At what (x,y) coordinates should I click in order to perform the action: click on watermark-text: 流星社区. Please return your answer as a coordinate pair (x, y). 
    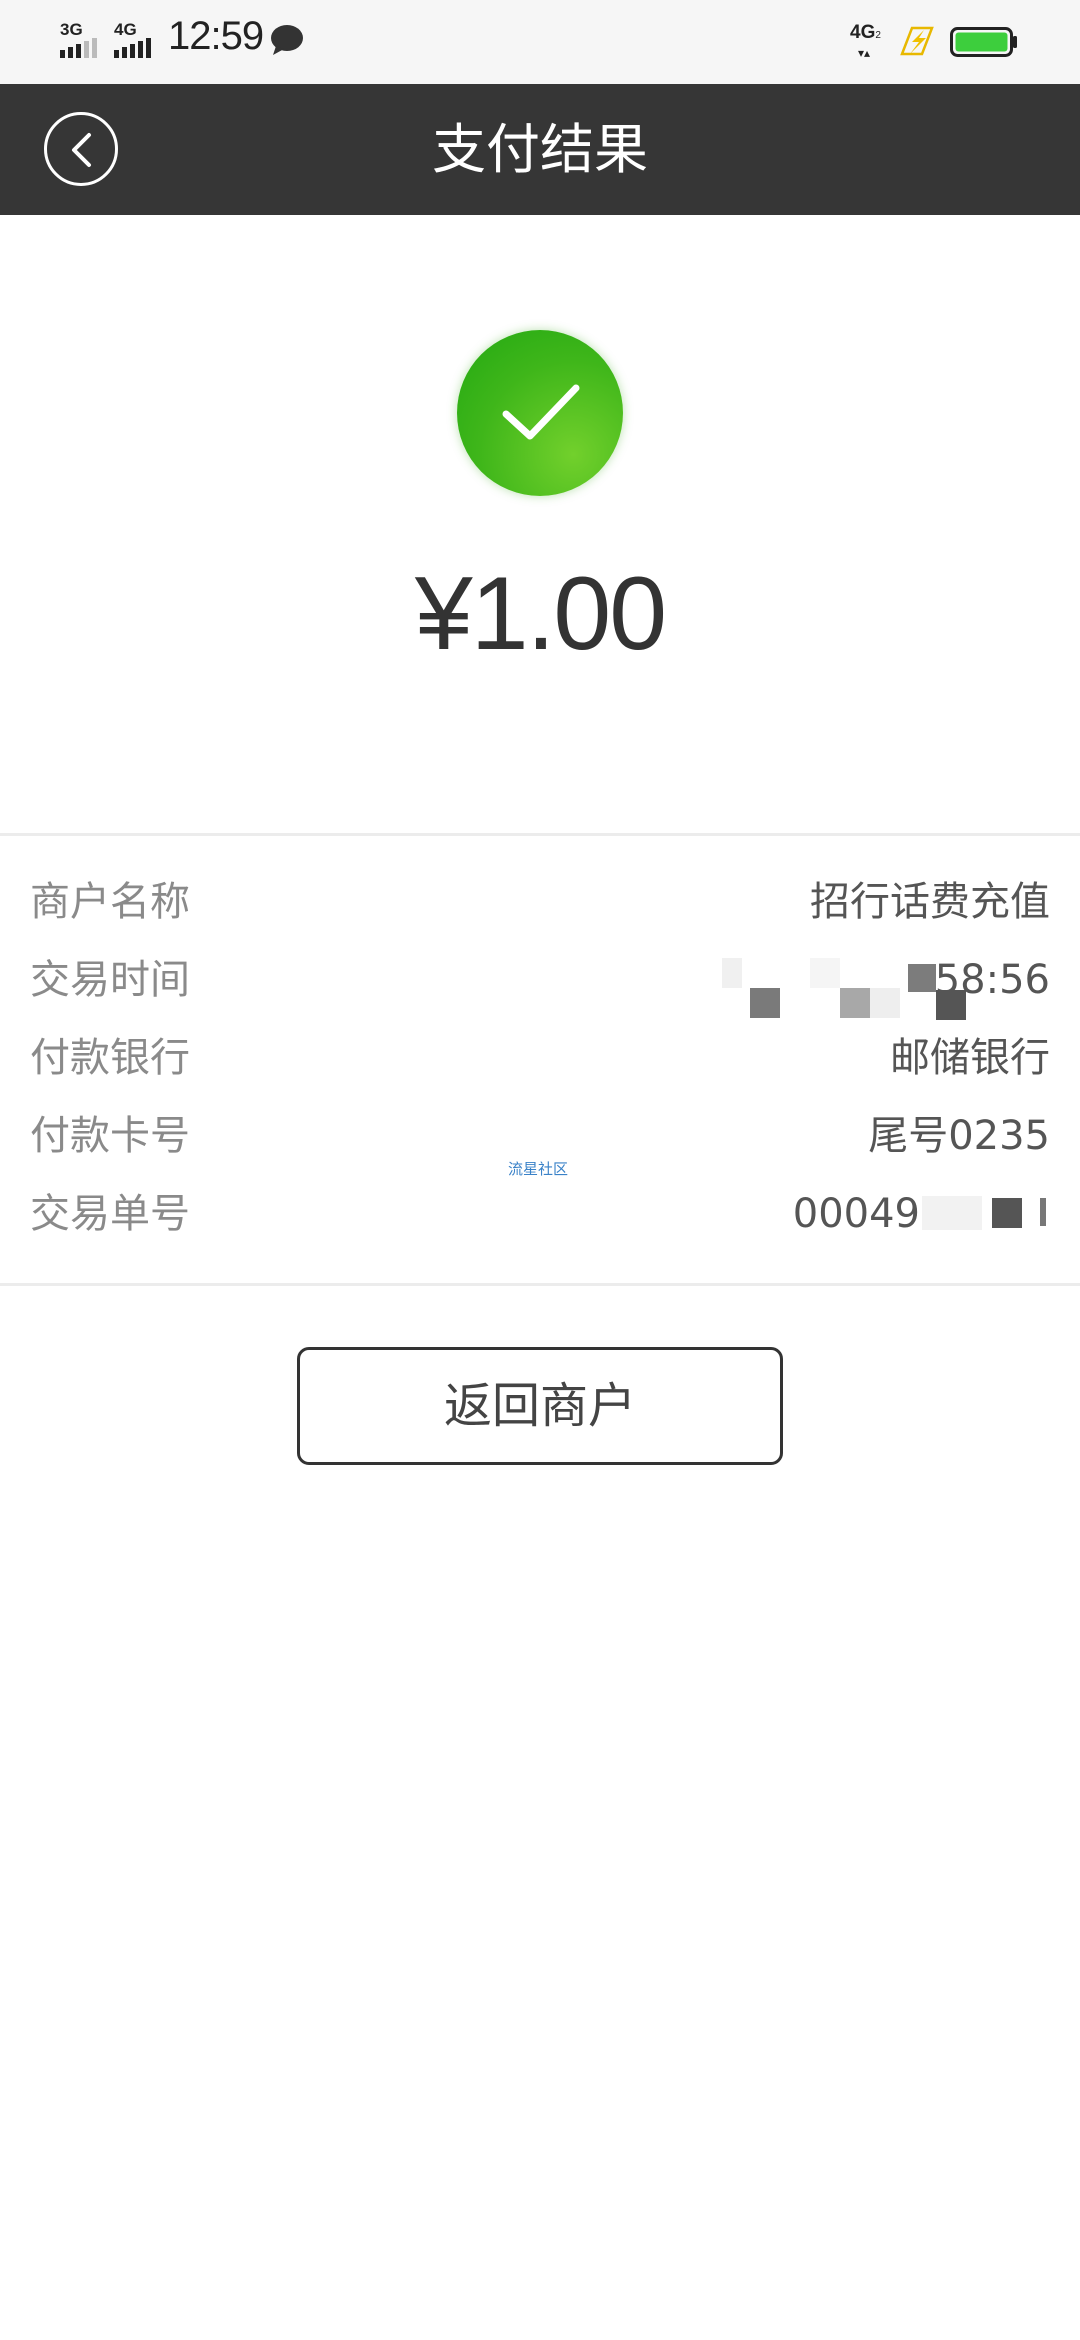
    Looking at the image, I should click on (538, 1169).